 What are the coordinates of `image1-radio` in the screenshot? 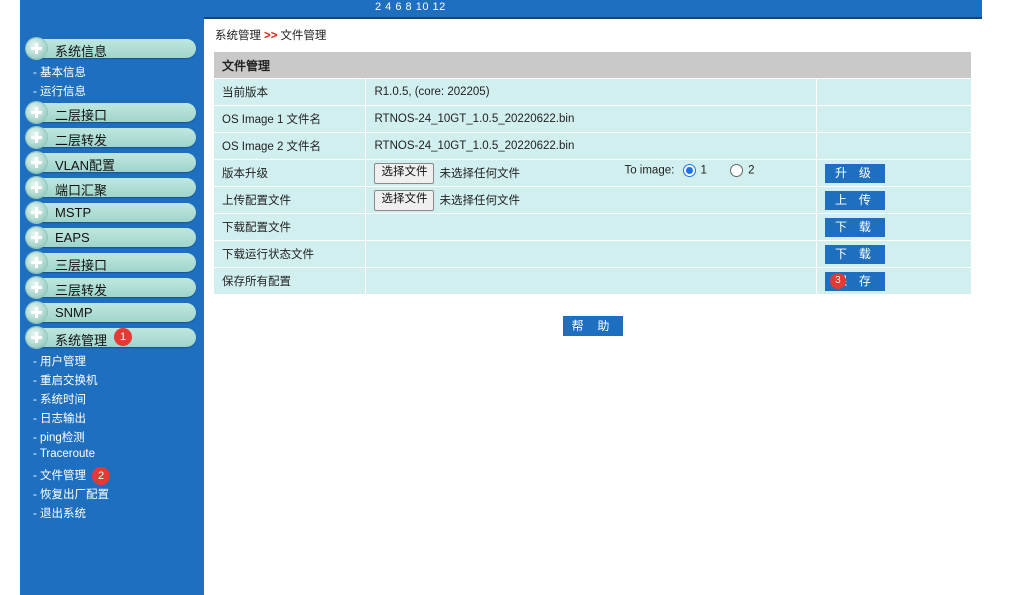 It's located at (689, 170).